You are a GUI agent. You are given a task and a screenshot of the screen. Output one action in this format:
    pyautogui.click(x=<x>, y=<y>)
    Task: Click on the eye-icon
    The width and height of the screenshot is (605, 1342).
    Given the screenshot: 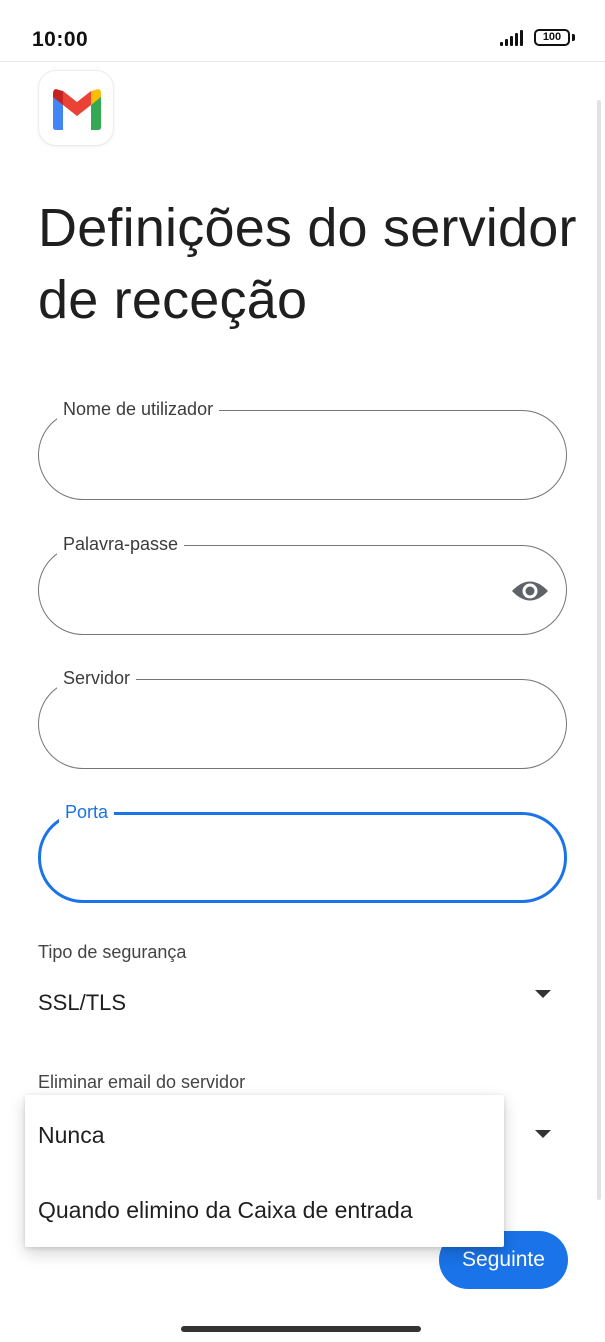 What is the action you would take?
    pyautogui.click(x=530, y=591)
    